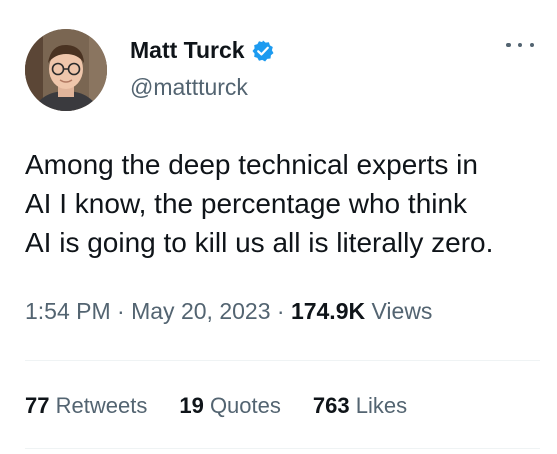 The height and width of the screenshot is (454, 557). What do you see at coordinates (189, 87) in the screenshot?
I see `author-handle: @mattturck` at bounding box center [189, 87].